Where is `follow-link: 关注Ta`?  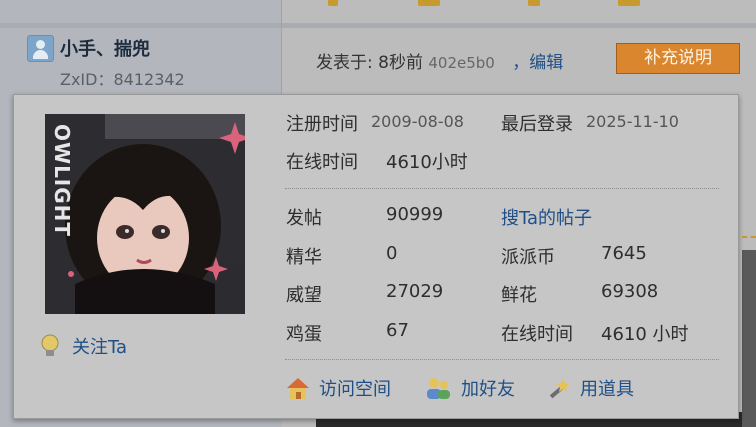
follow-link: 关注Ta is located at coordinates (83, 346).